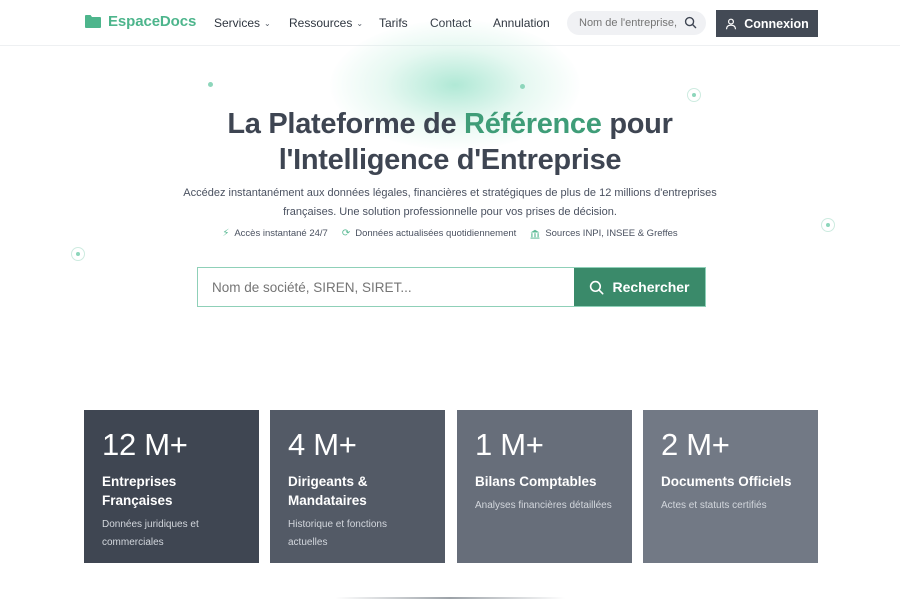  What do you see at coordinates (726, 481) in the screenshot?
I see `stat-label: Documents Officiels` at bounding box center [726, 481].